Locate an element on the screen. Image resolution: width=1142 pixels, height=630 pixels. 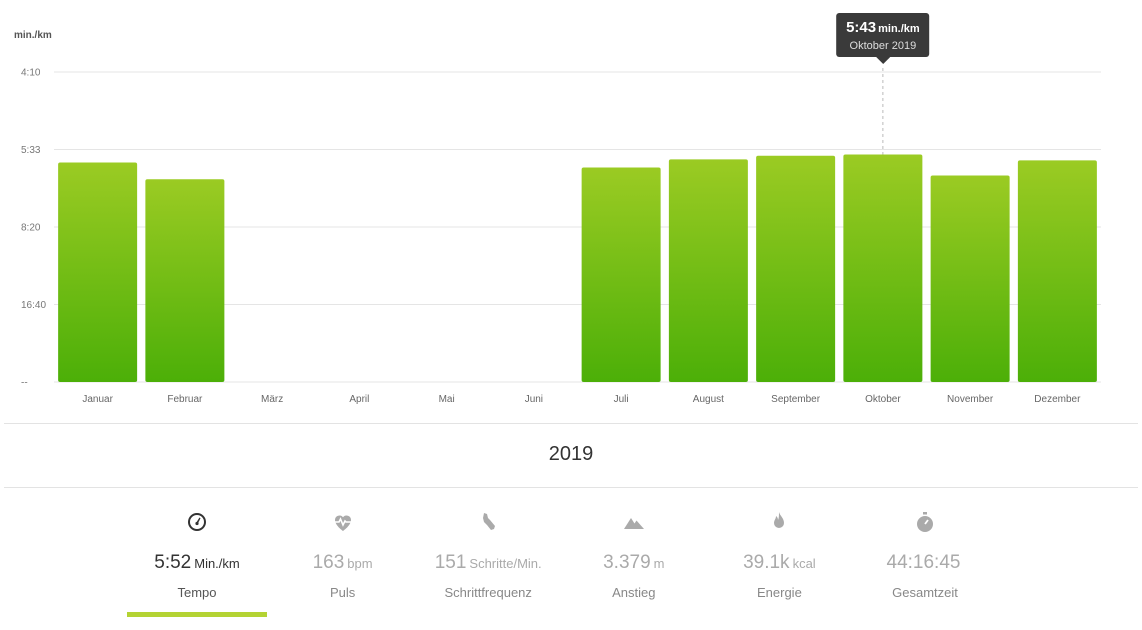
stat-tab-energie: 39.1k kcal Energie is located at coordinates (779, 554).